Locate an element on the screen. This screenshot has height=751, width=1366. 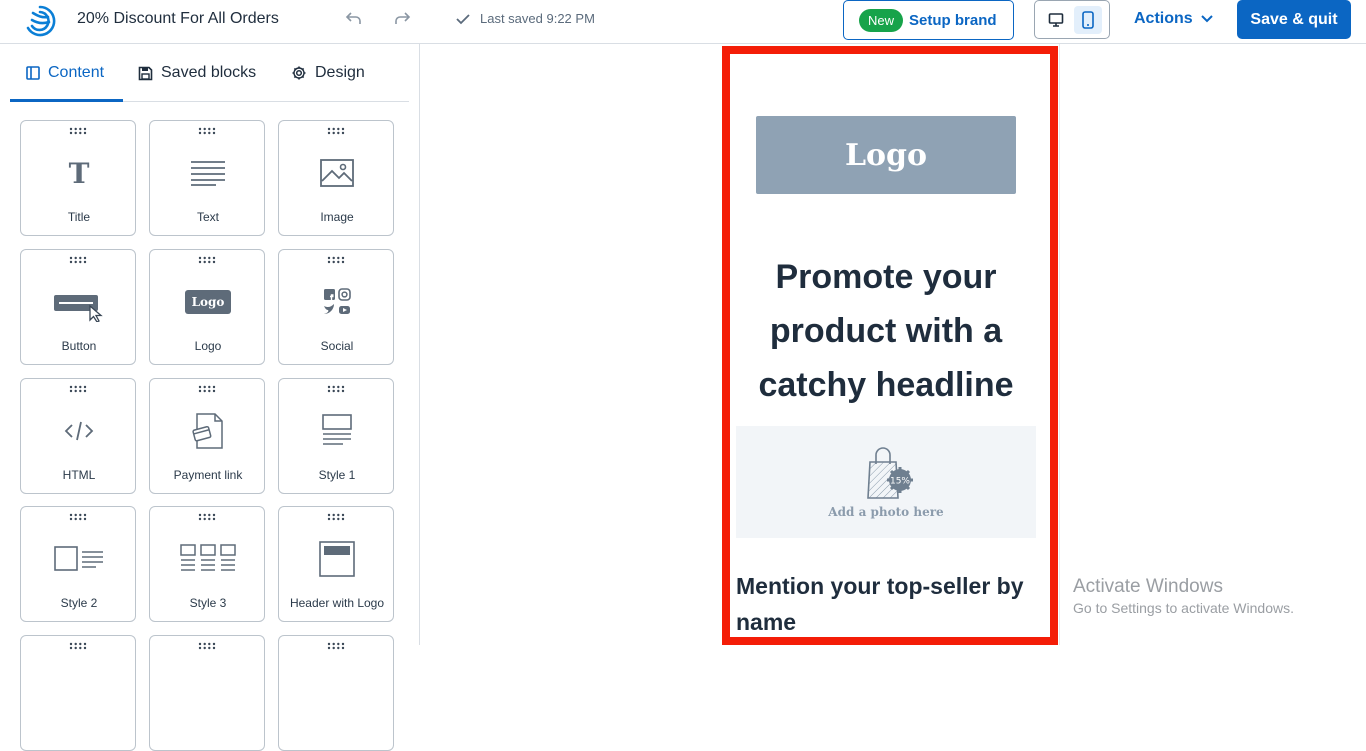
block-social: Social is located at coordinates (336, 307).